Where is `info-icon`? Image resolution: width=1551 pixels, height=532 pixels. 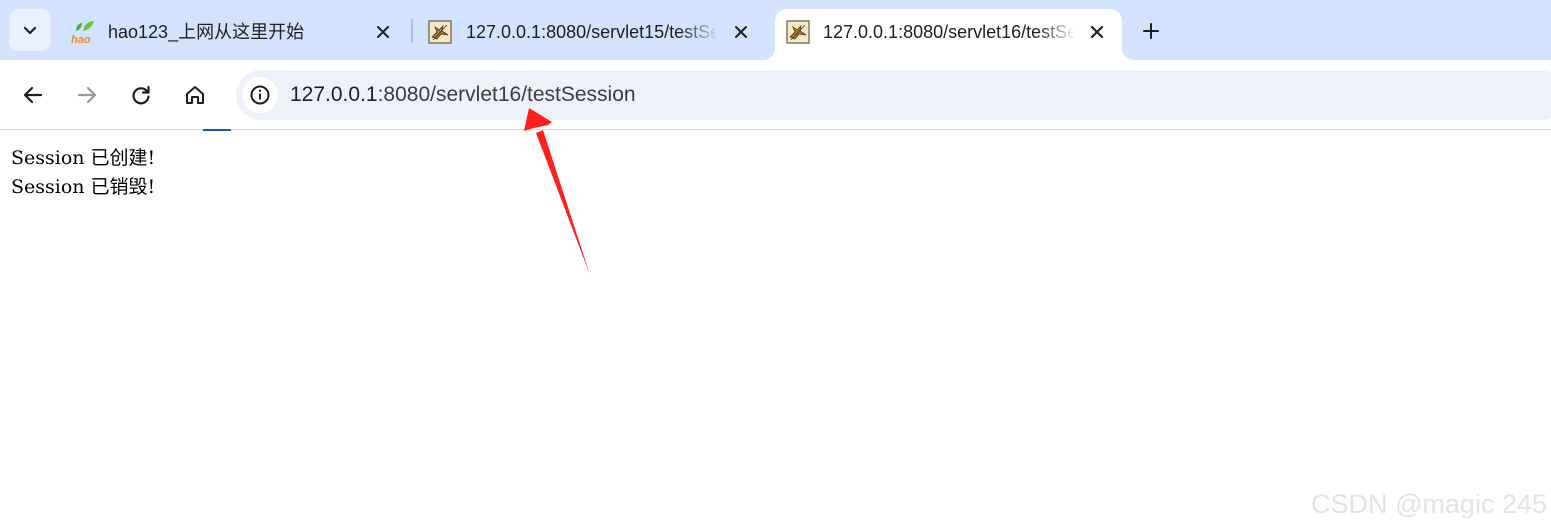
info-icon is located at coordinates (260, 95).